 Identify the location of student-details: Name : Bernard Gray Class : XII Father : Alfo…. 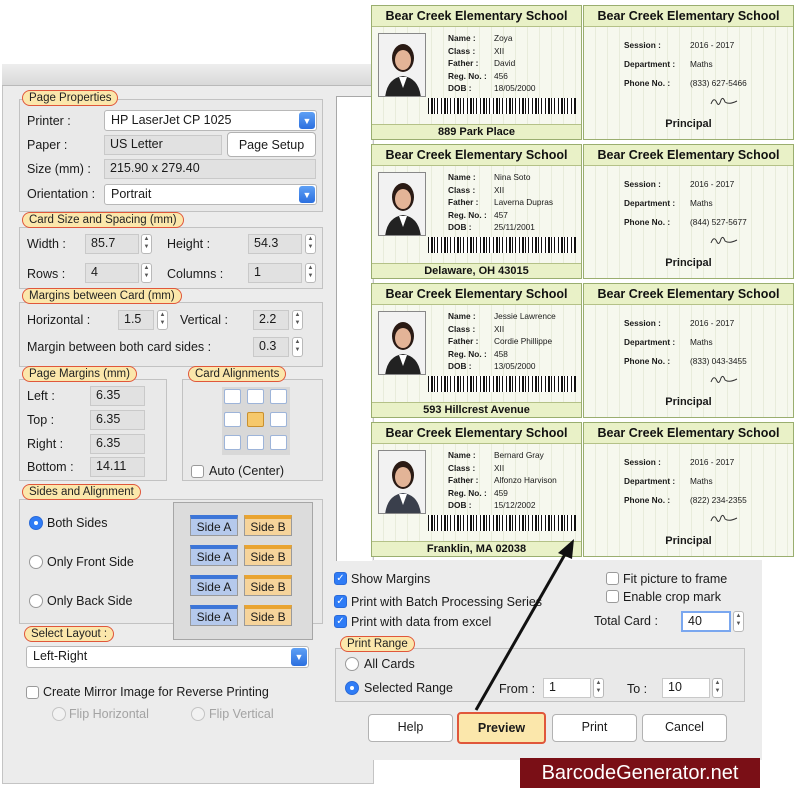
(502, 480).